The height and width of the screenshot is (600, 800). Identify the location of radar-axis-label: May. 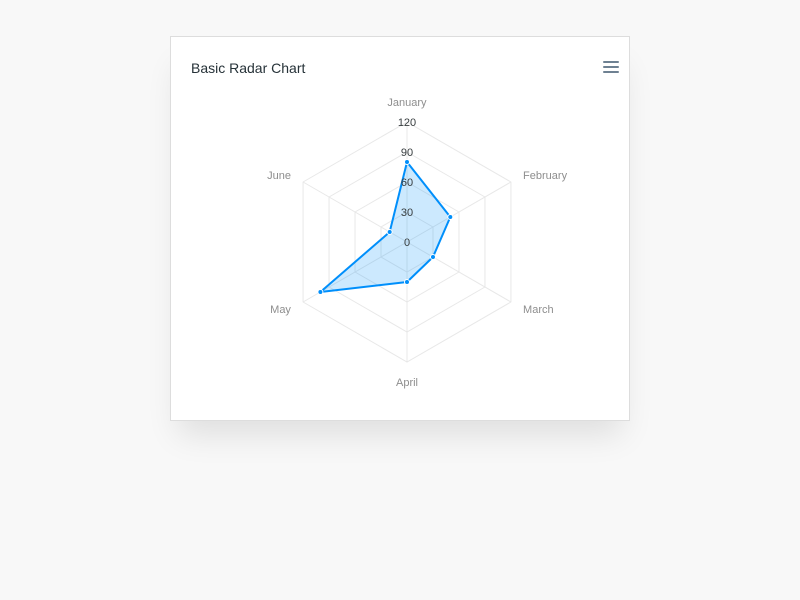
(280, 310).